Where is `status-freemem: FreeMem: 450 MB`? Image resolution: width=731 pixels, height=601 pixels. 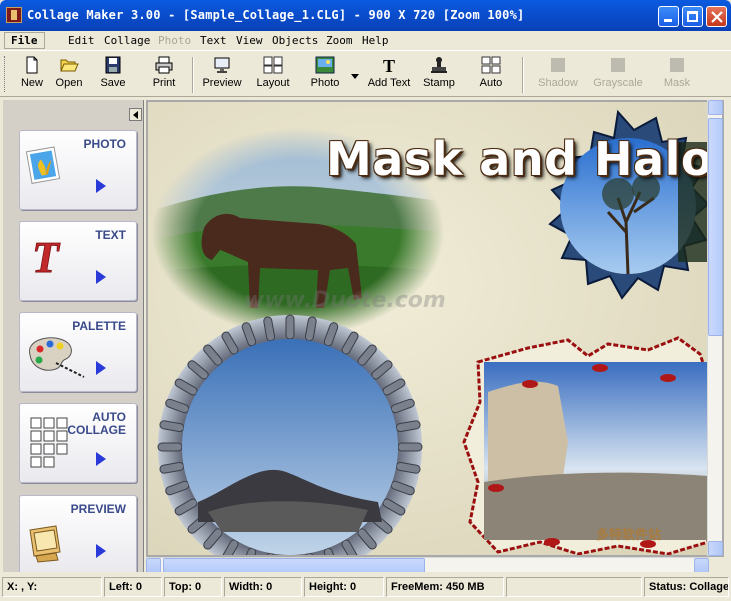 status-freemem: FreeMem: 450 MB is located at coordinates (445, 587).